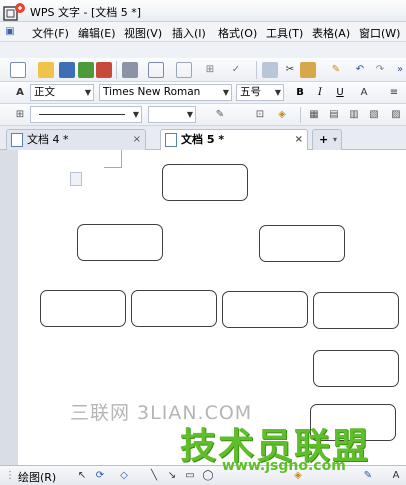 The width and height of the screenshot is (406, 485). What do you see at coordinates (100, 476) in the screenshot?
I see `free-rotate-icon: ⟳` at bounding box center [100, 476].